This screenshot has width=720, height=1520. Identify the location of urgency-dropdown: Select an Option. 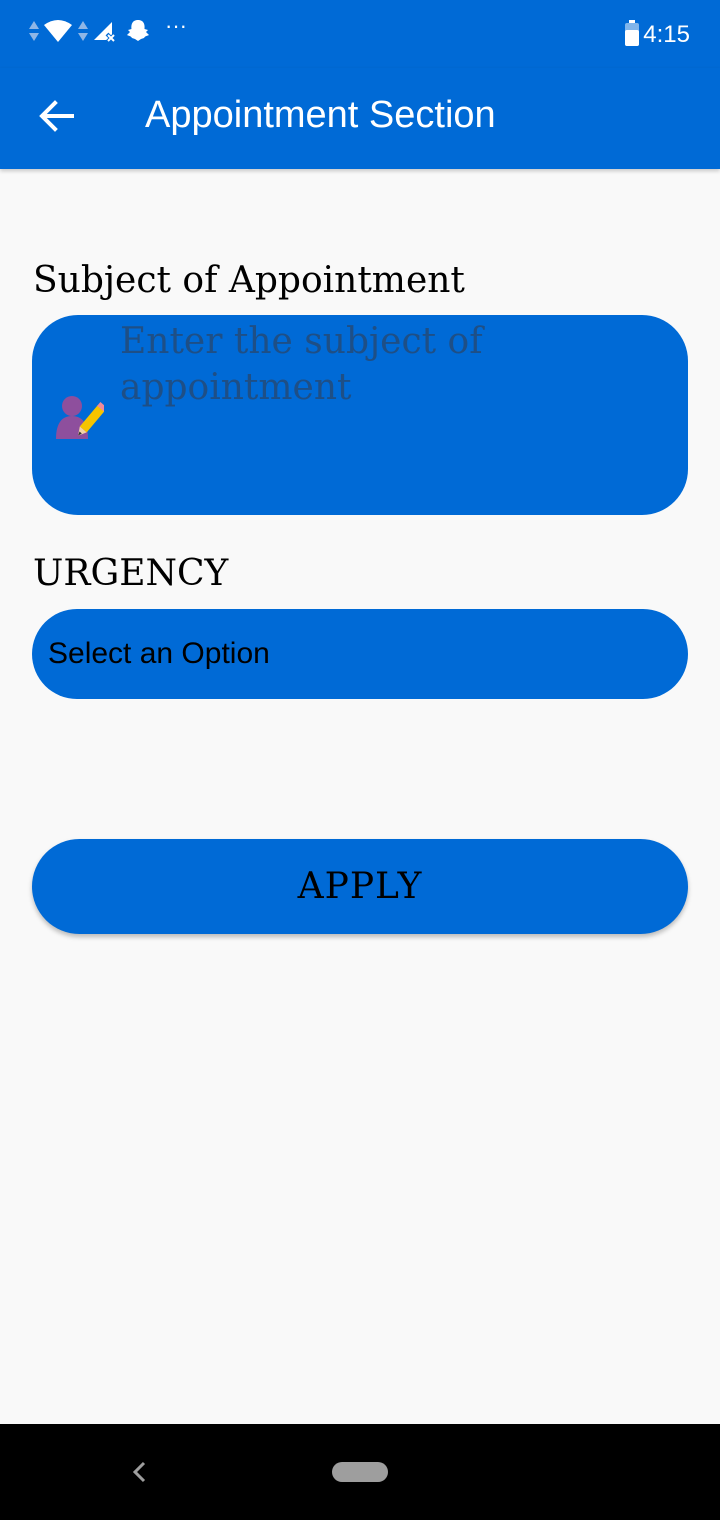
(360, 654).